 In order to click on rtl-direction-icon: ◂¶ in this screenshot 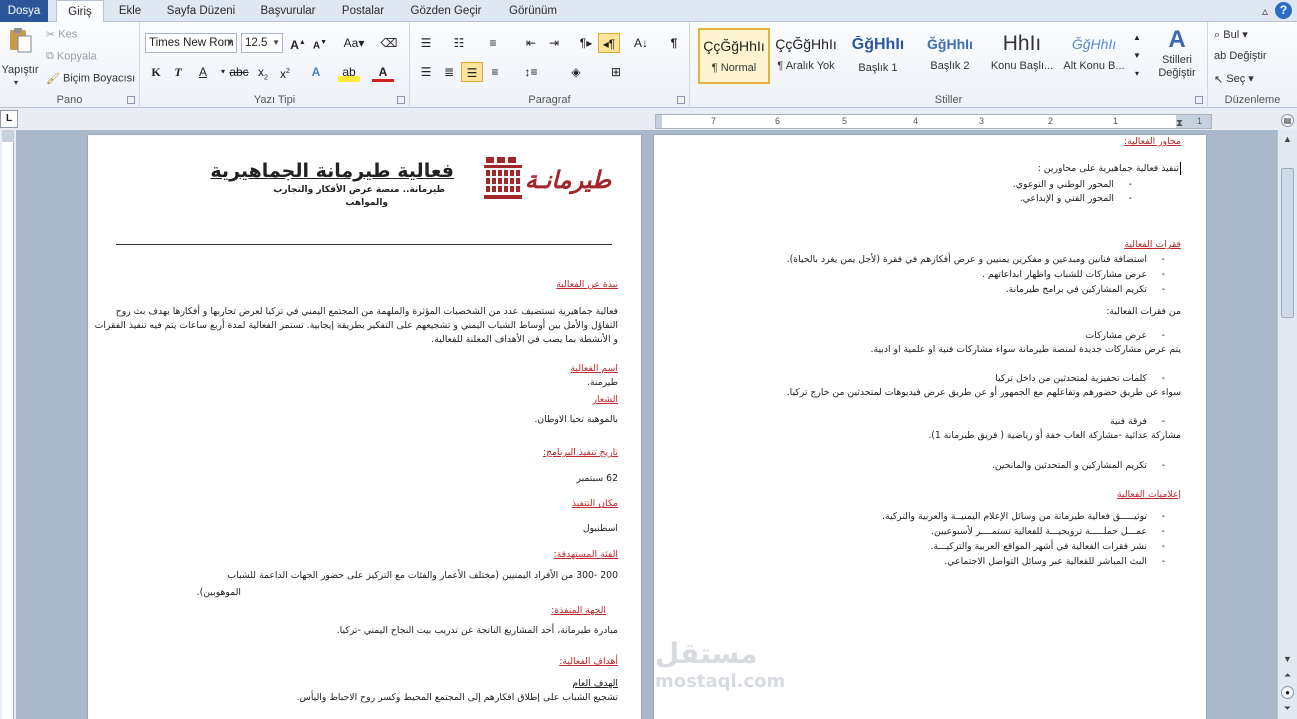, I will do `click(609, 43)`.